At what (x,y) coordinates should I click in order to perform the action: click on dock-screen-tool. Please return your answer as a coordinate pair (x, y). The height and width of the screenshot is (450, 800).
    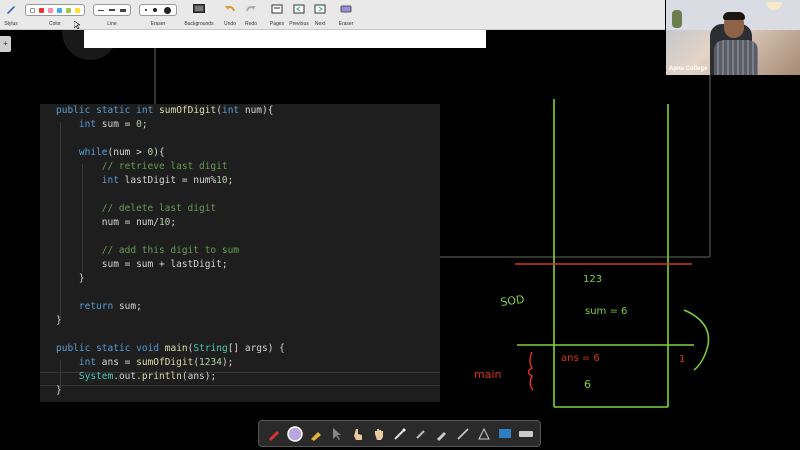
    Looking at the image, I should click on (505, 434).